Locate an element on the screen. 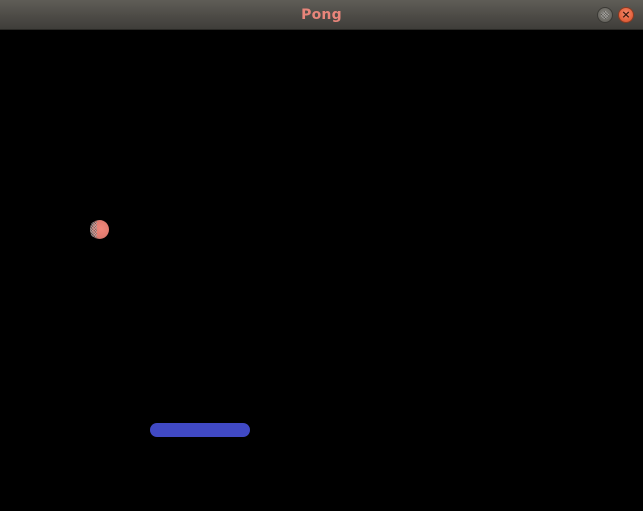 This screenshot has width=643, height=511. close-button: × is located at coordinates (626, 15).